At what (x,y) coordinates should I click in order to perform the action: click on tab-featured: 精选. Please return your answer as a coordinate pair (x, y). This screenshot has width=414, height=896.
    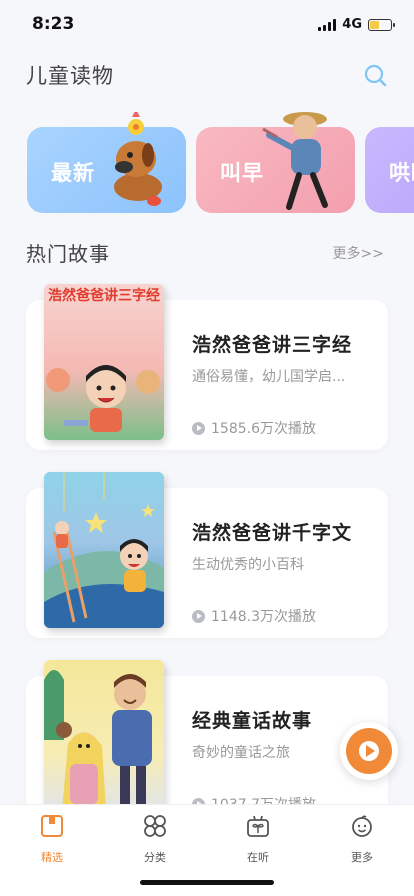
    Looking at the image, I should click on (52, 839).